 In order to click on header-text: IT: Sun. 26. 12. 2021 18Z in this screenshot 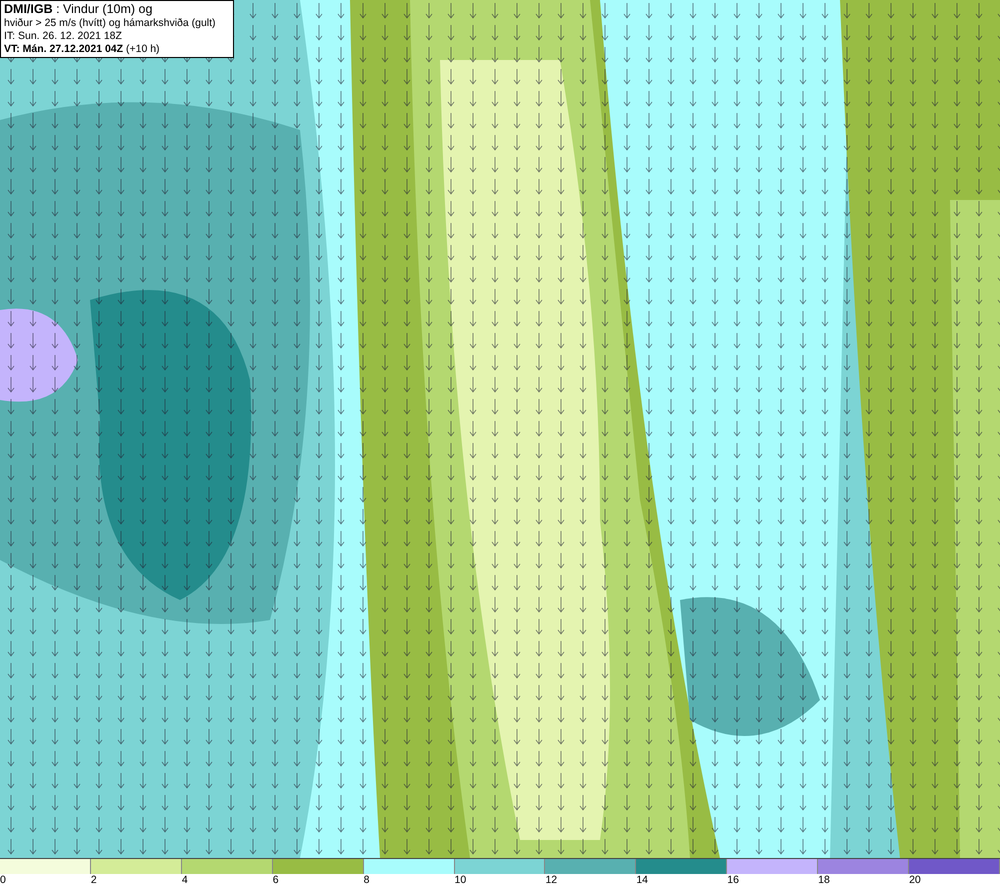, I will do `click(63, 36)`.